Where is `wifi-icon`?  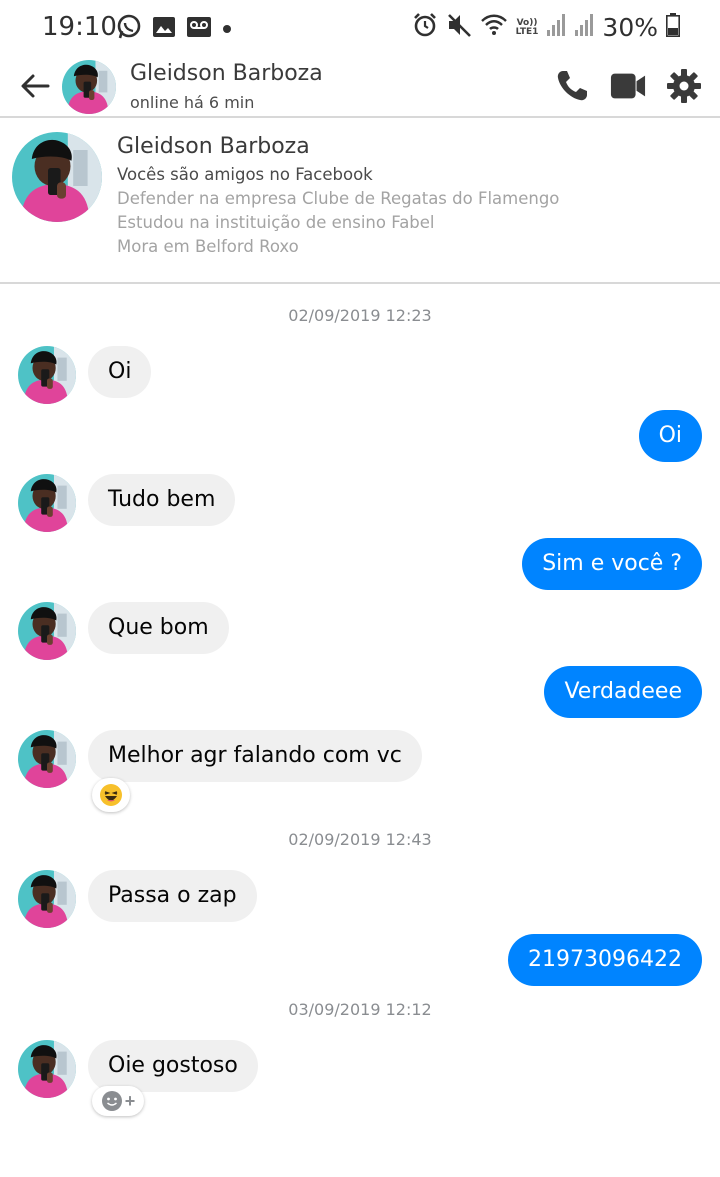
wifi-icon is located at coordinates (494, 27).